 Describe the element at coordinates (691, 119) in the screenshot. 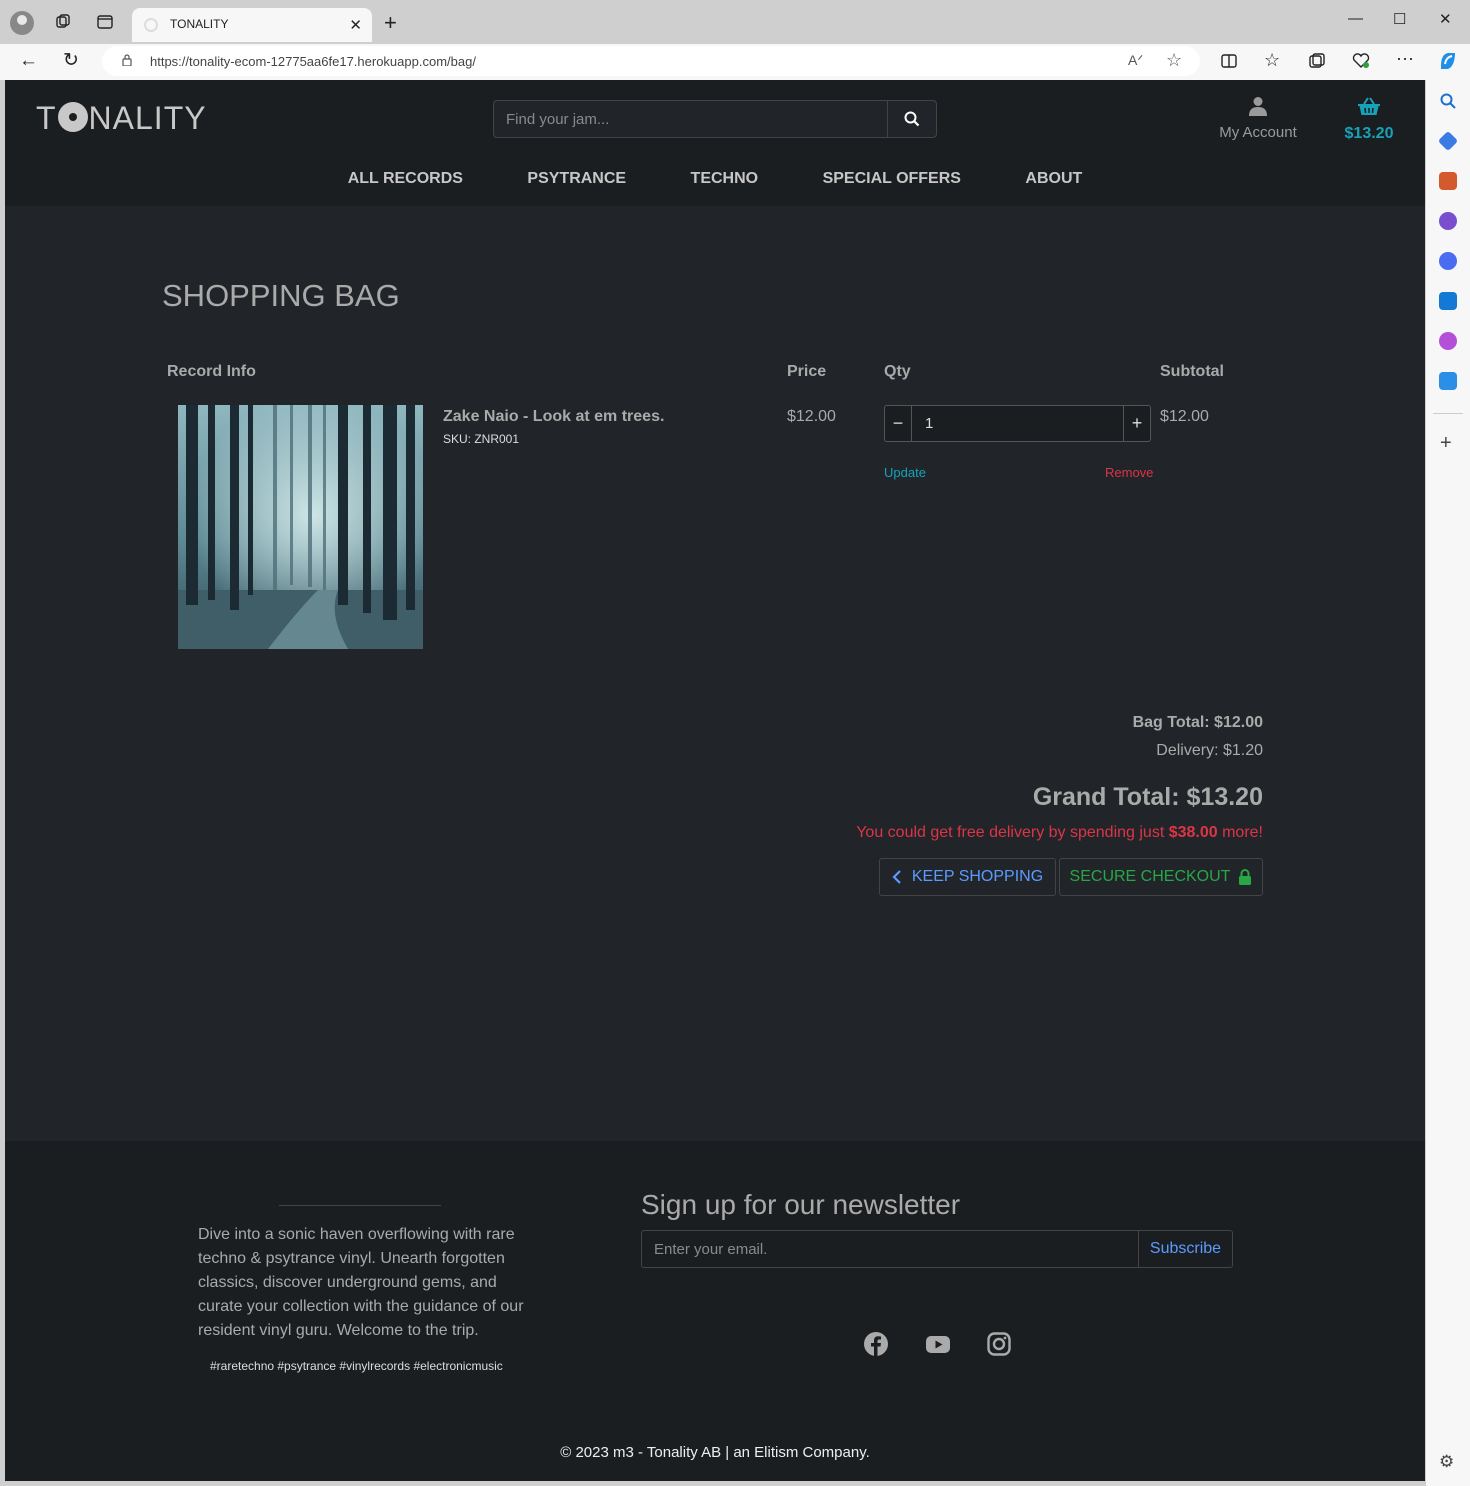

I see `search-input` at that location.